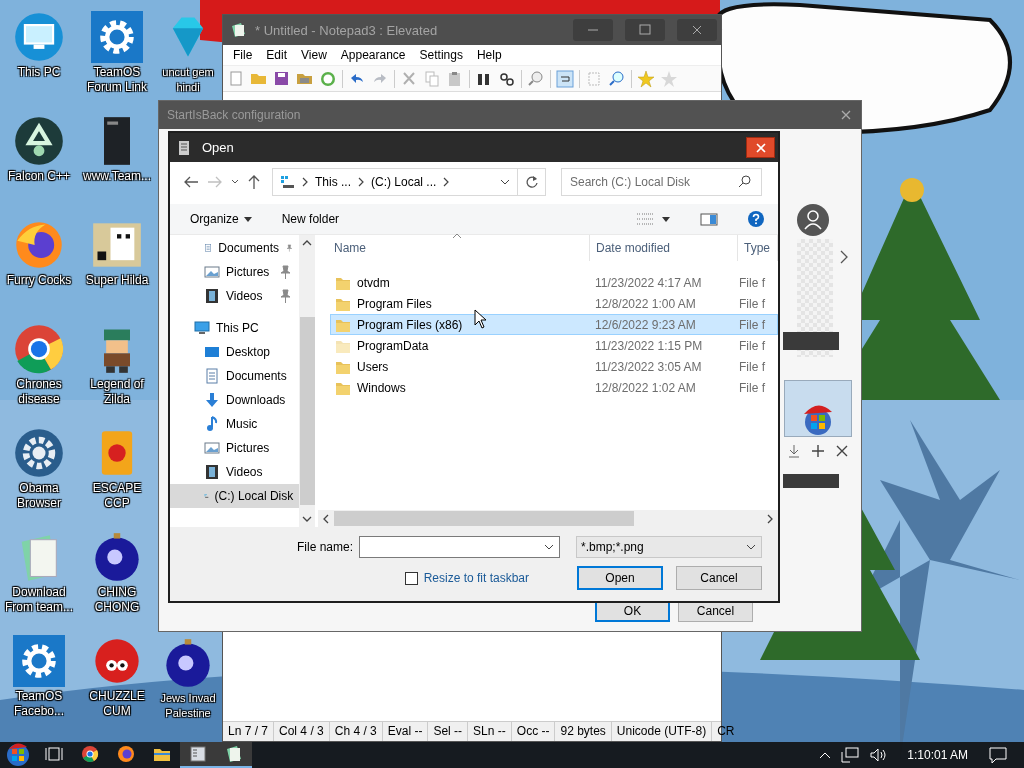 Image resolution: width=1024 pixels, height=768 pixels. I want to click on file-row: ProgramData 11/23/2022 1:15 PM File f, so click(554, 345).